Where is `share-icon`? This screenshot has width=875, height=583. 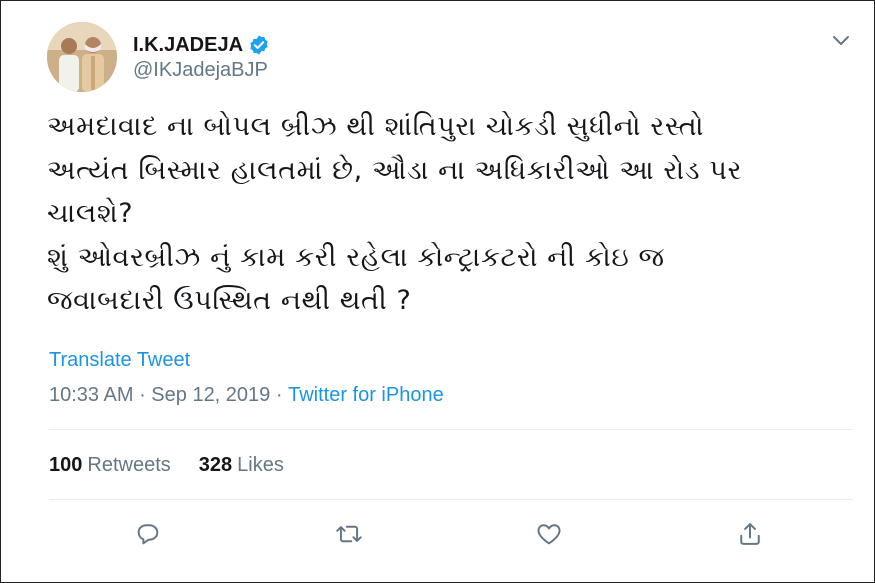
share-icon is located at coordinates (750, 534).